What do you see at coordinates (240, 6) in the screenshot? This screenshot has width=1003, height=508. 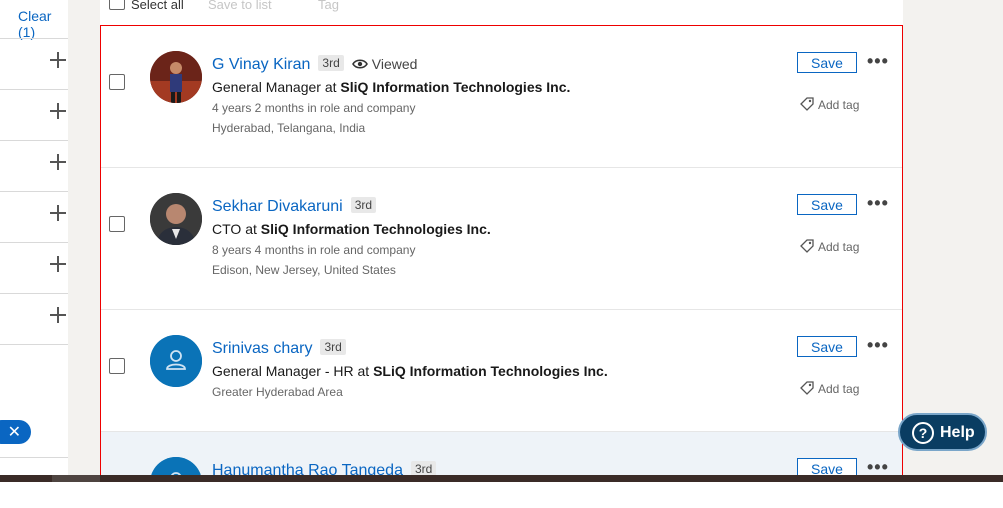 I see `save-to-list-button: Save to list` at bounding box center [240, 6].